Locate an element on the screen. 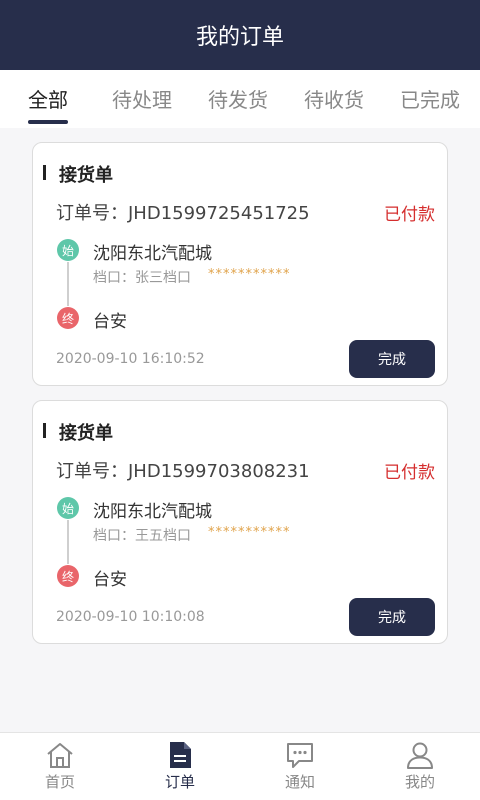 The width and height of the screenshot is (480, 800). tab-to-receive: 待收货 is located at coordinates (334, 98).